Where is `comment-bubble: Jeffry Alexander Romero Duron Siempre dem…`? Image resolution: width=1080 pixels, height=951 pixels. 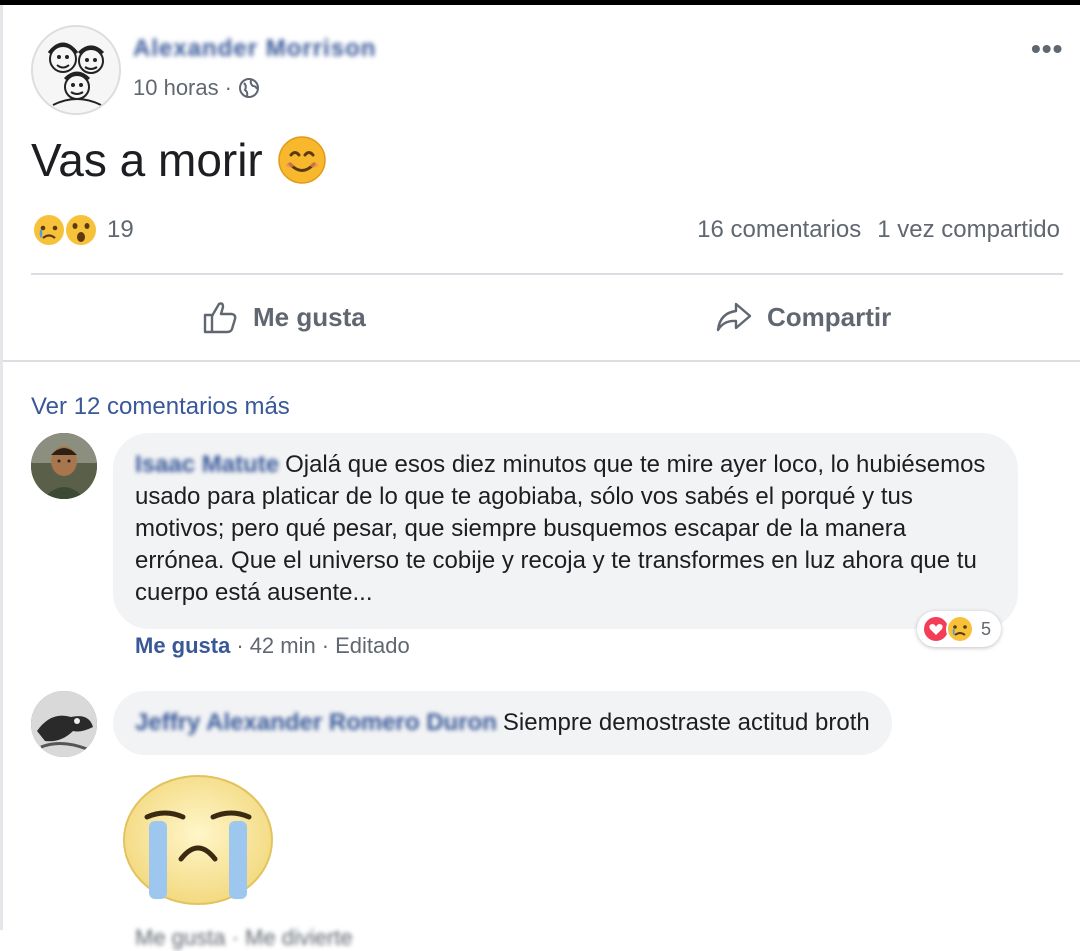 comment-bubble: Jeffry Alexander Romero Duron Siempre dem… is located at coordinates (502, 723).